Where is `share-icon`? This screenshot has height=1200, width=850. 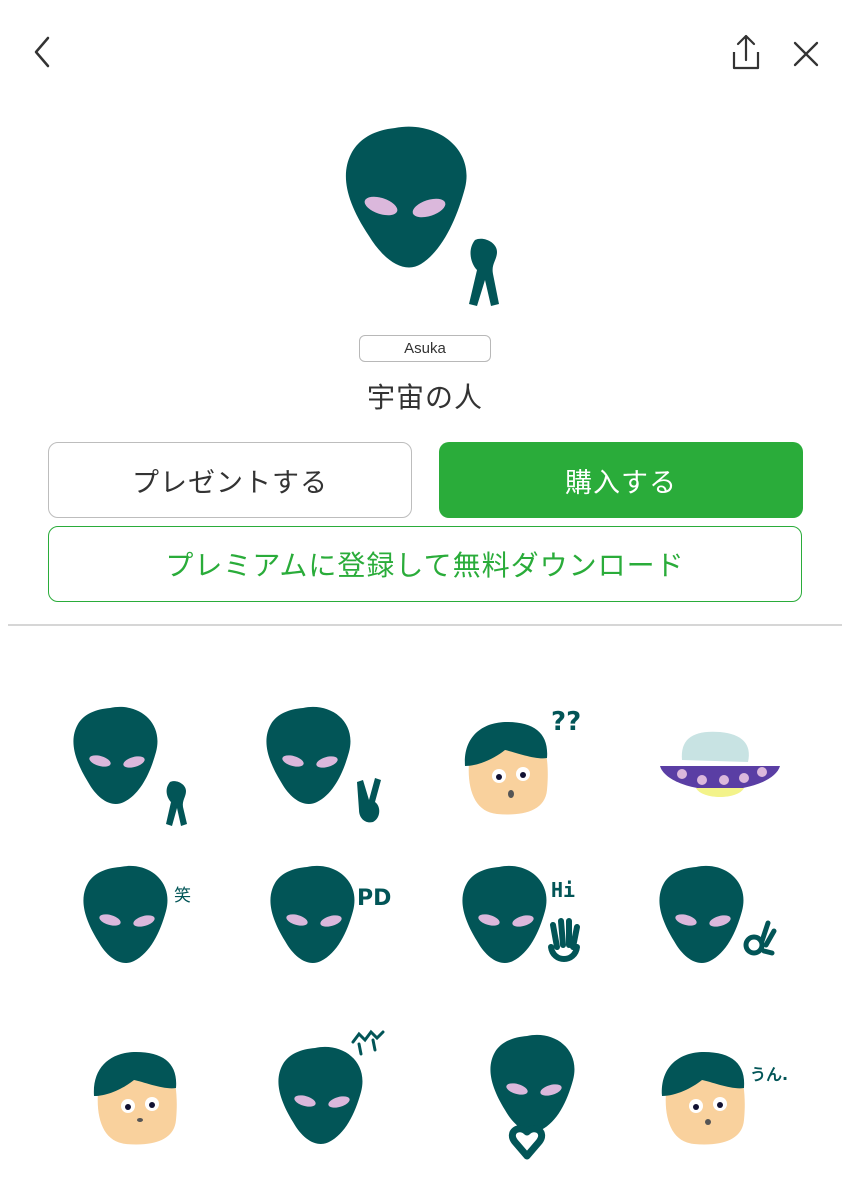 share-icon is located at coordinates (746, 52).